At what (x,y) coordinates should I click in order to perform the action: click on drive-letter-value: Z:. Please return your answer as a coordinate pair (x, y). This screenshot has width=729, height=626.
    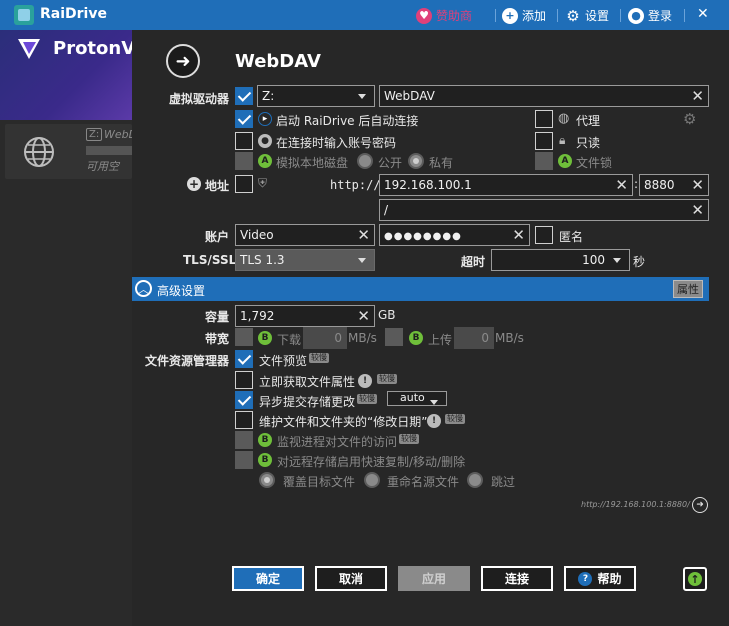
    Looking at the image, I should click on (268, 96).